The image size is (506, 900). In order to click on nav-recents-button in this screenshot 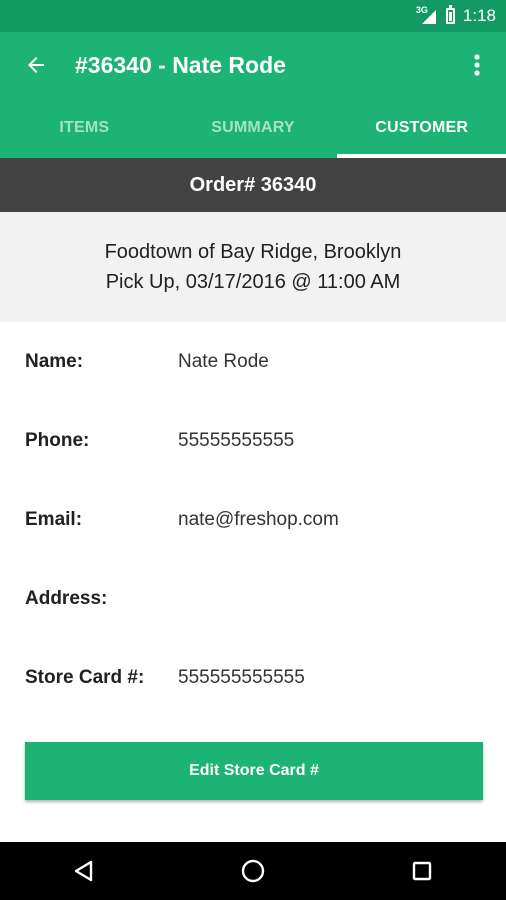, I will do `click(422, 871)`.